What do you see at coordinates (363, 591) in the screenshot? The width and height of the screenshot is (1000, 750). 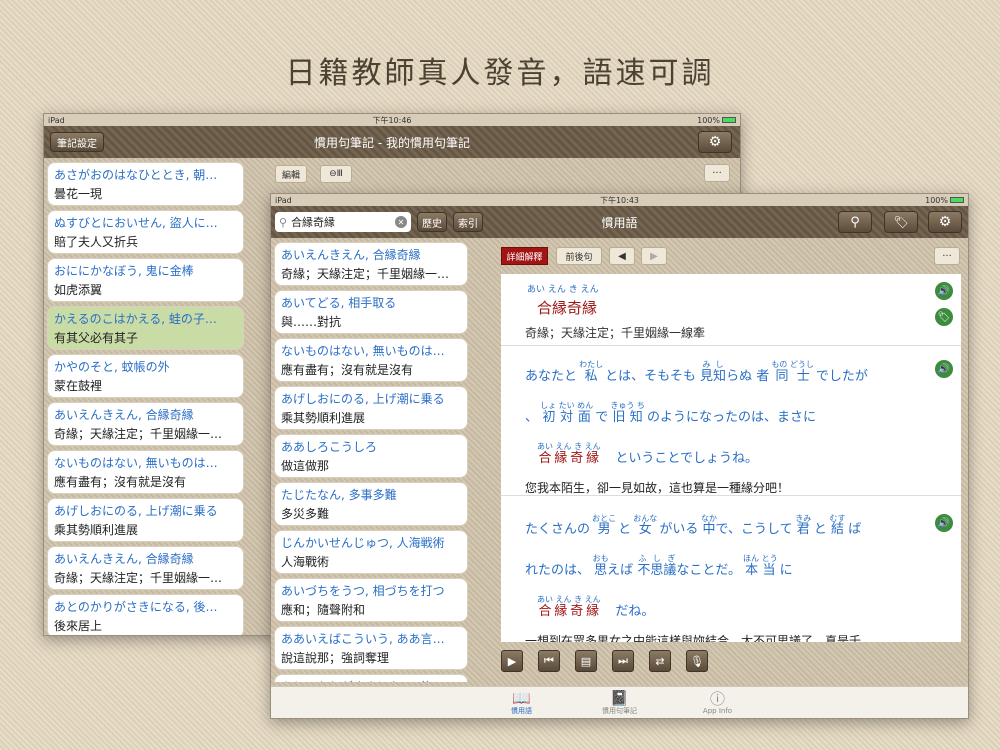 I see `list-item-japanese: あいづちをうつ, 相づちを打つ` at bounding box center [363, 591].